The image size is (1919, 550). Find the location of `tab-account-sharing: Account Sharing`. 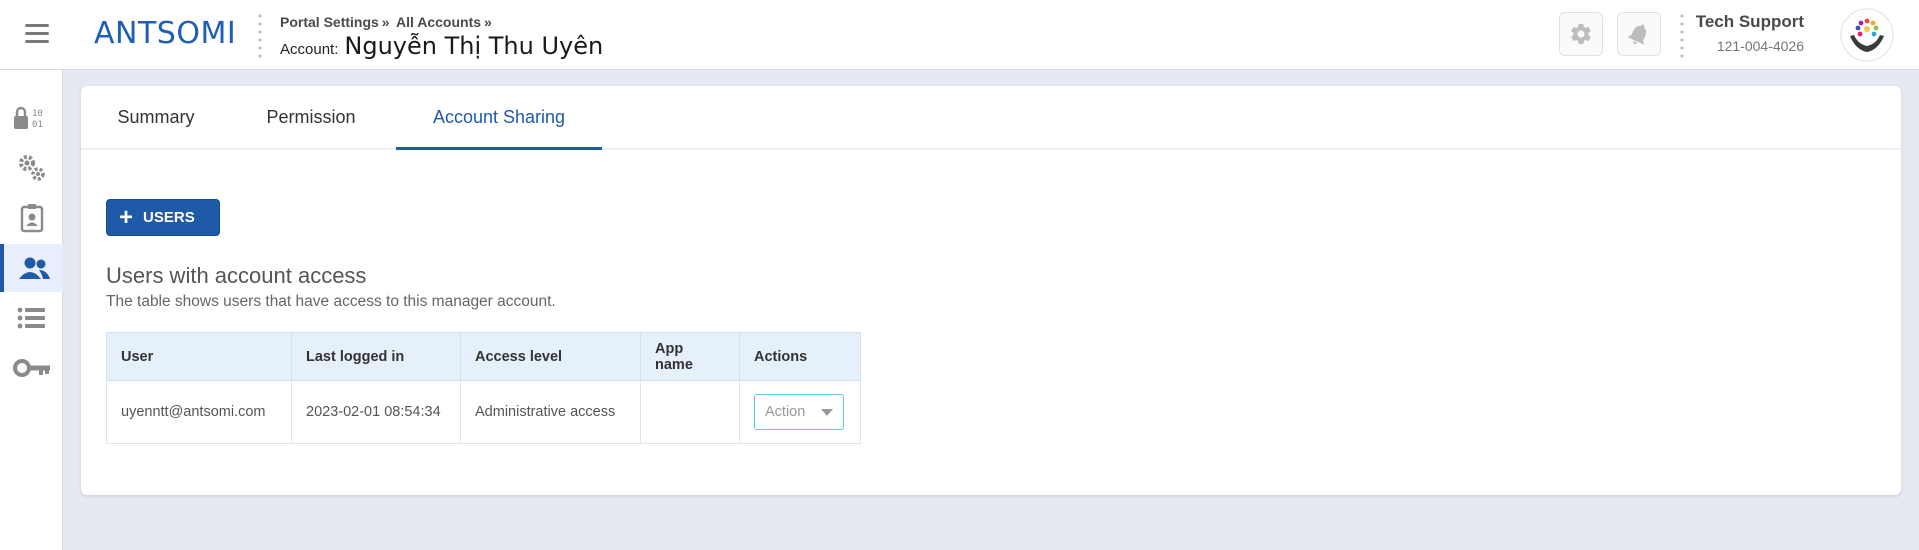

tab-account-sharing: Account Sharing is located at coordinates (499, 118).